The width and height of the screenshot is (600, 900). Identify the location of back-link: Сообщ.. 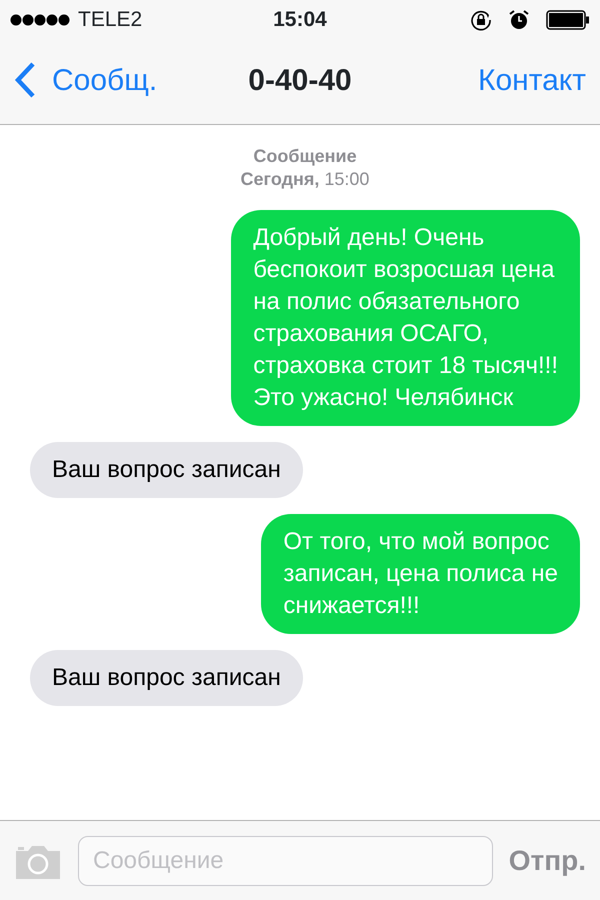
(131, 80).